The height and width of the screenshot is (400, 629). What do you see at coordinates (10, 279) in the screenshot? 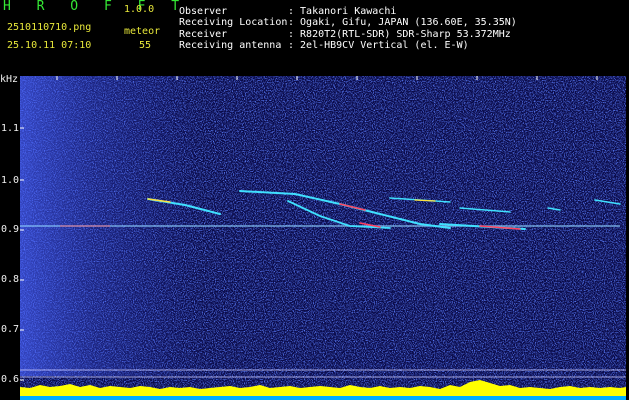
I see `y-tick-label: 0.8` at bounding box center [10, 279].